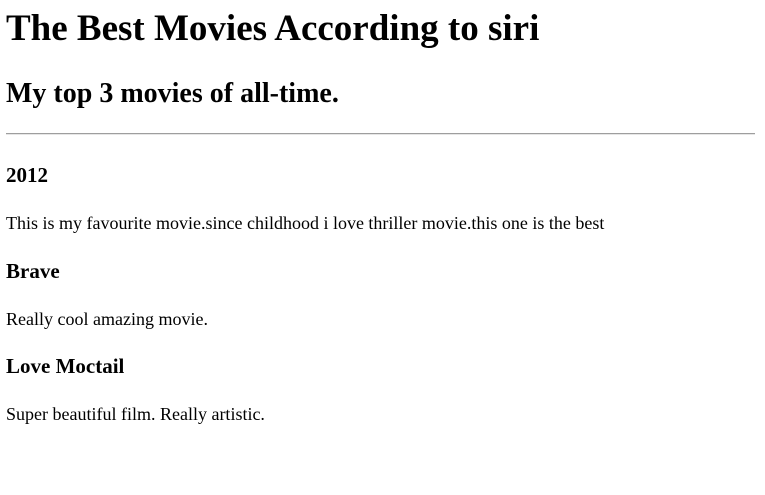 The width and height of the screenshot is (765, 495). I want to click on page-title: The Best Movies According to siri, so click(273, 28).